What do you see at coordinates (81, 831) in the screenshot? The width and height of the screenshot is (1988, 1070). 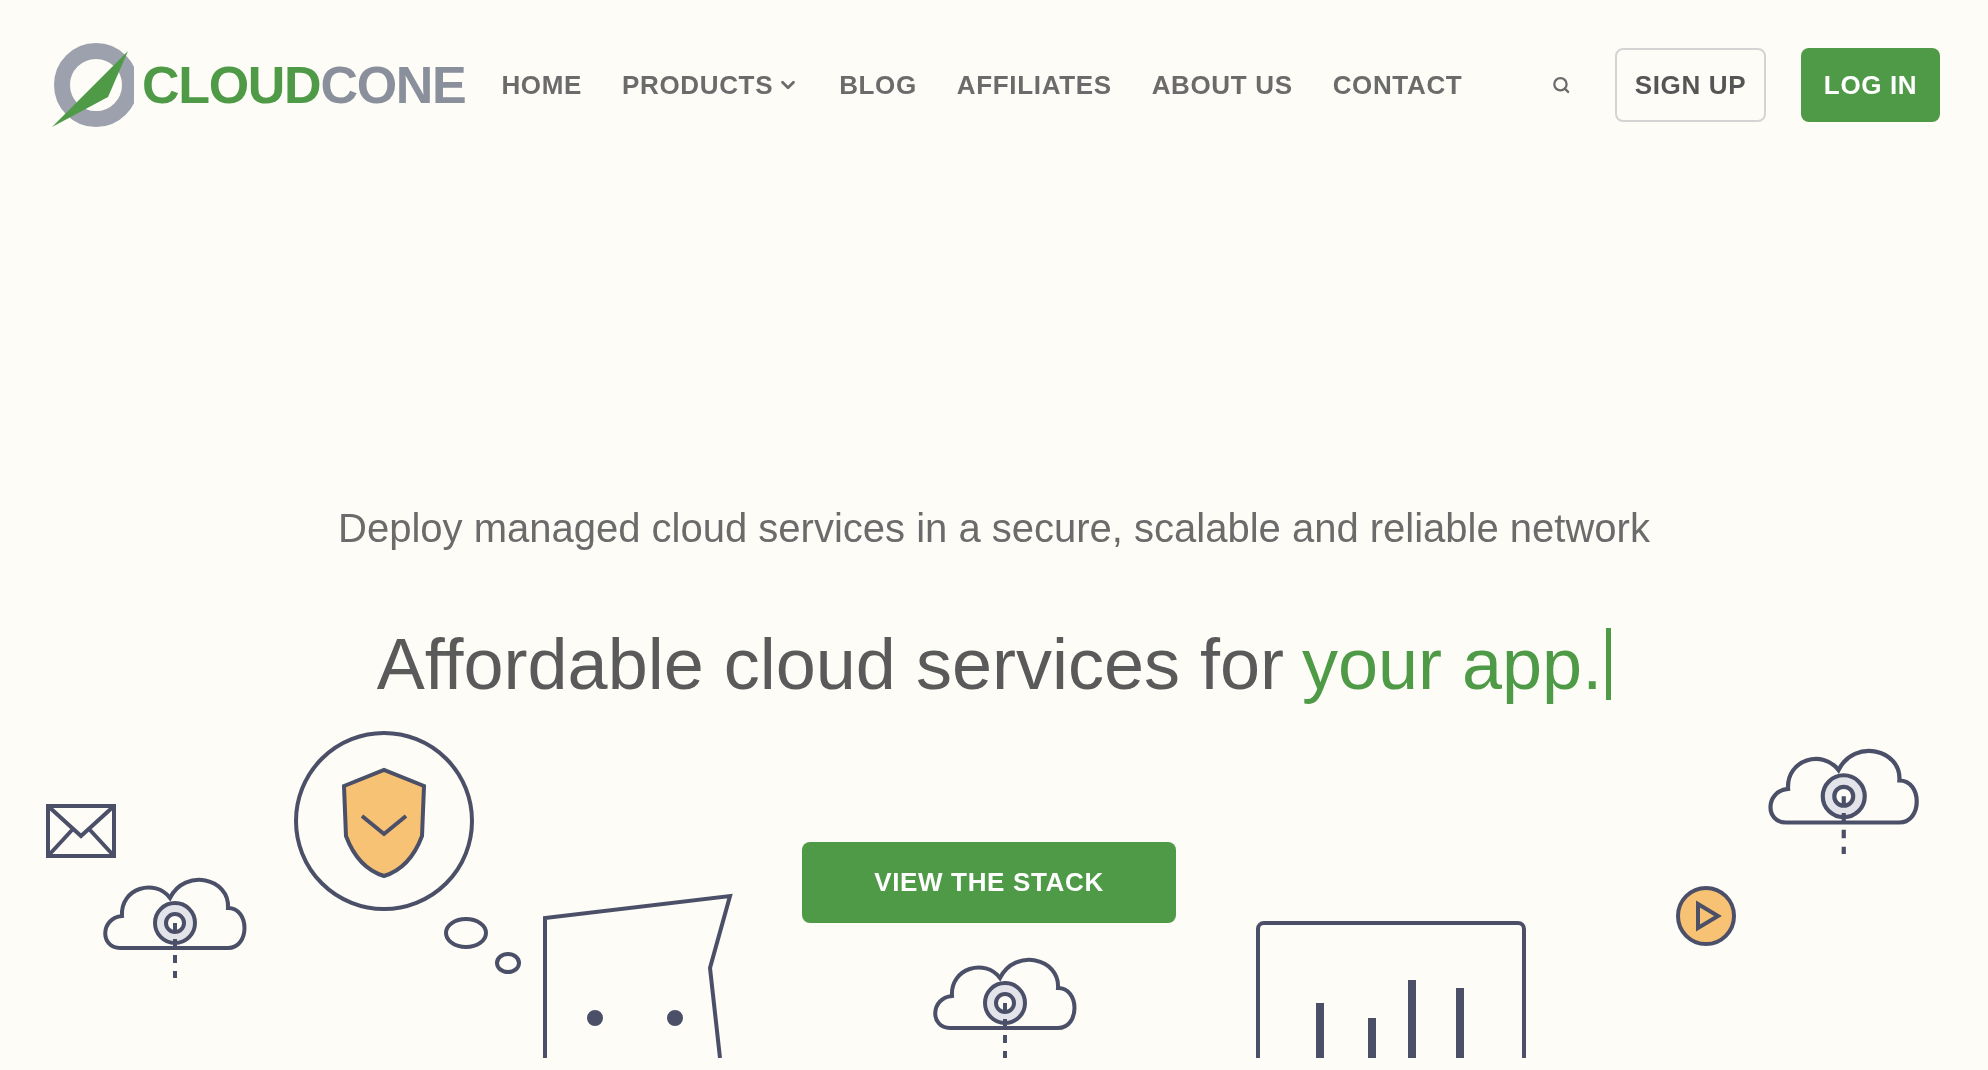 I see `envelope-icon` at bounding box center [81, 831].